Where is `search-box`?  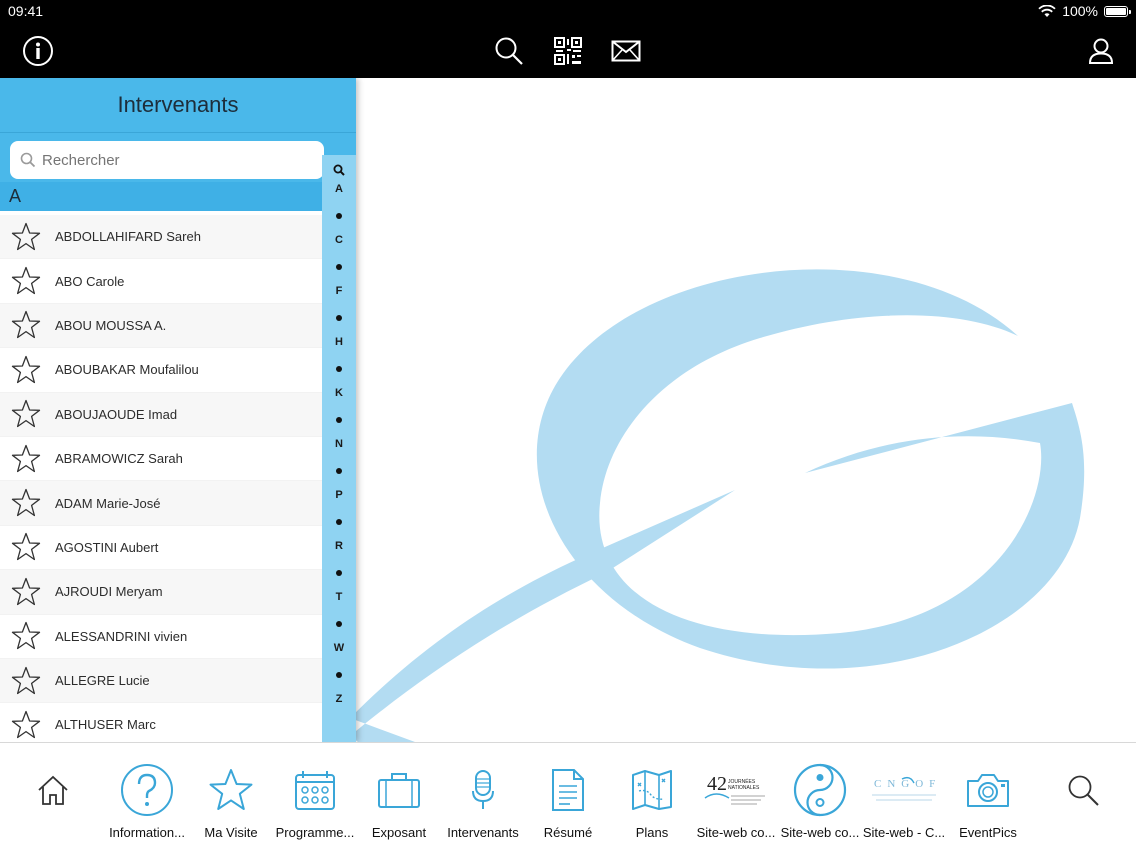 search-box is located at coordinates (167, 160).